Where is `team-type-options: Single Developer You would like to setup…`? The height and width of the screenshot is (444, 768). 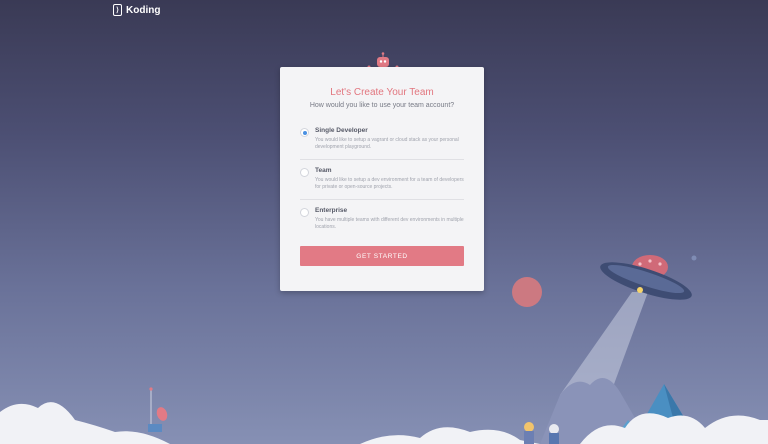
team-type-options: Single Developer You would like to setup… is located at coordinates (382, 180).